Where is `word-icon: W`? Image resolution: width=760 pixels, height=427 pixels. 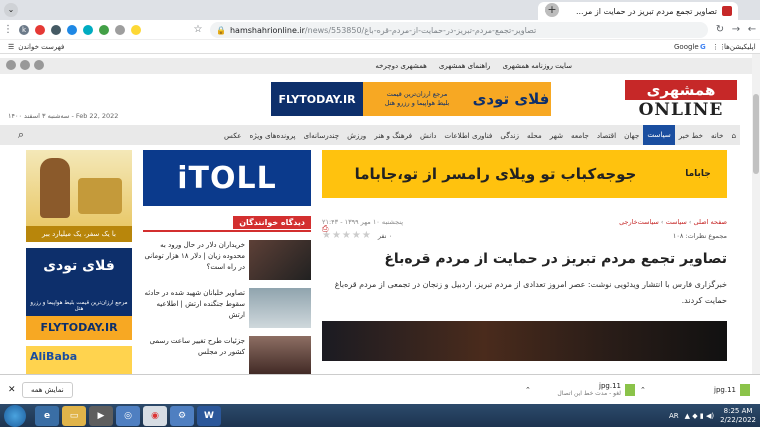 word-icon: W is located at coordinates (209, 415).